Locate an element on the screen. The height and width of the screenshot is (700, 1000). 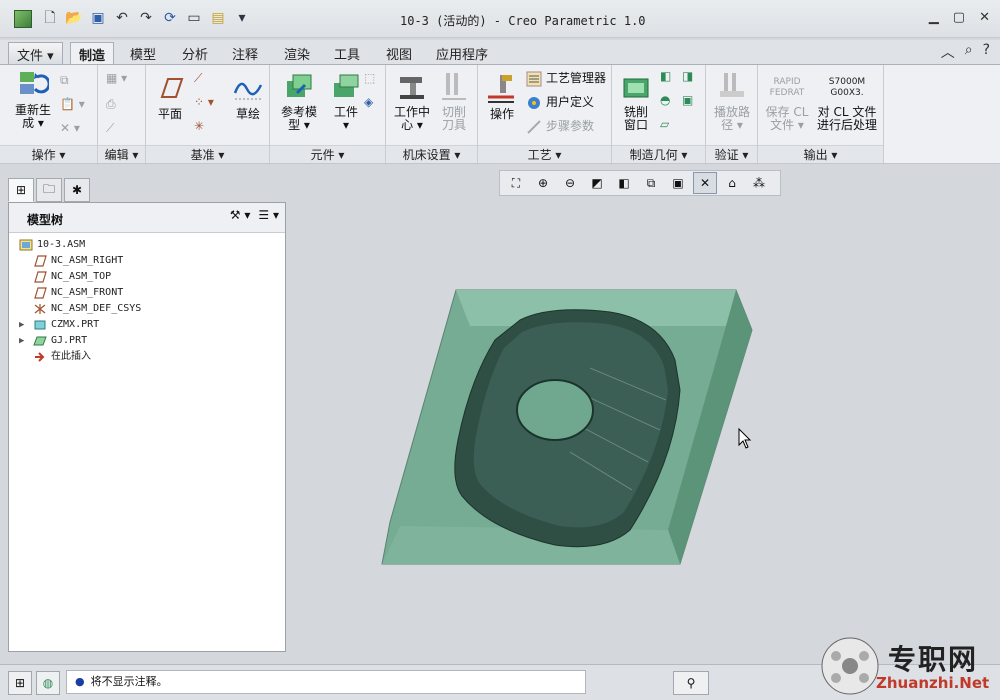
ribbon-tabs: 文件 ▾ 制造 模型 分析 注释 渲染 工具 视图 应用程序 is located at coordinates (500, 52).